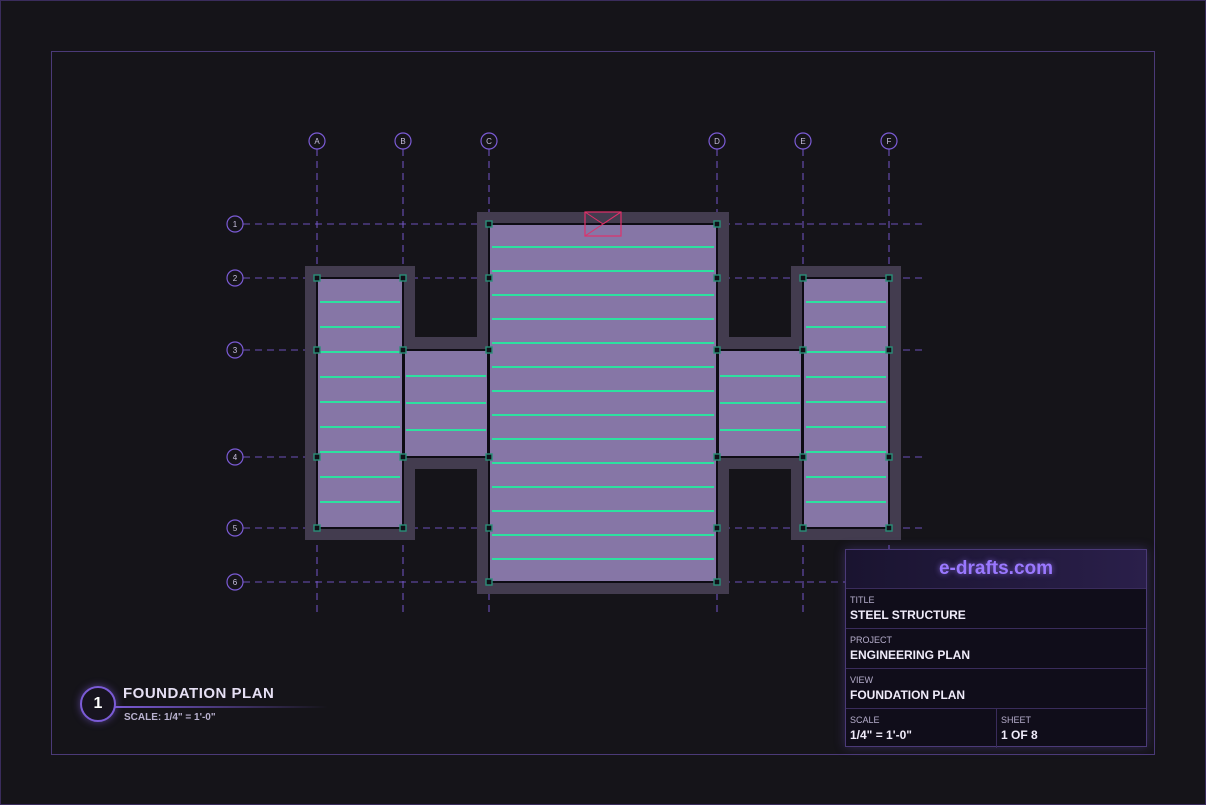 The image size is (1206, 805). What do you see at coordinates (862, 600) in the screenshot?
I see `title-label: TITLE` at bounding box center [862, 600].